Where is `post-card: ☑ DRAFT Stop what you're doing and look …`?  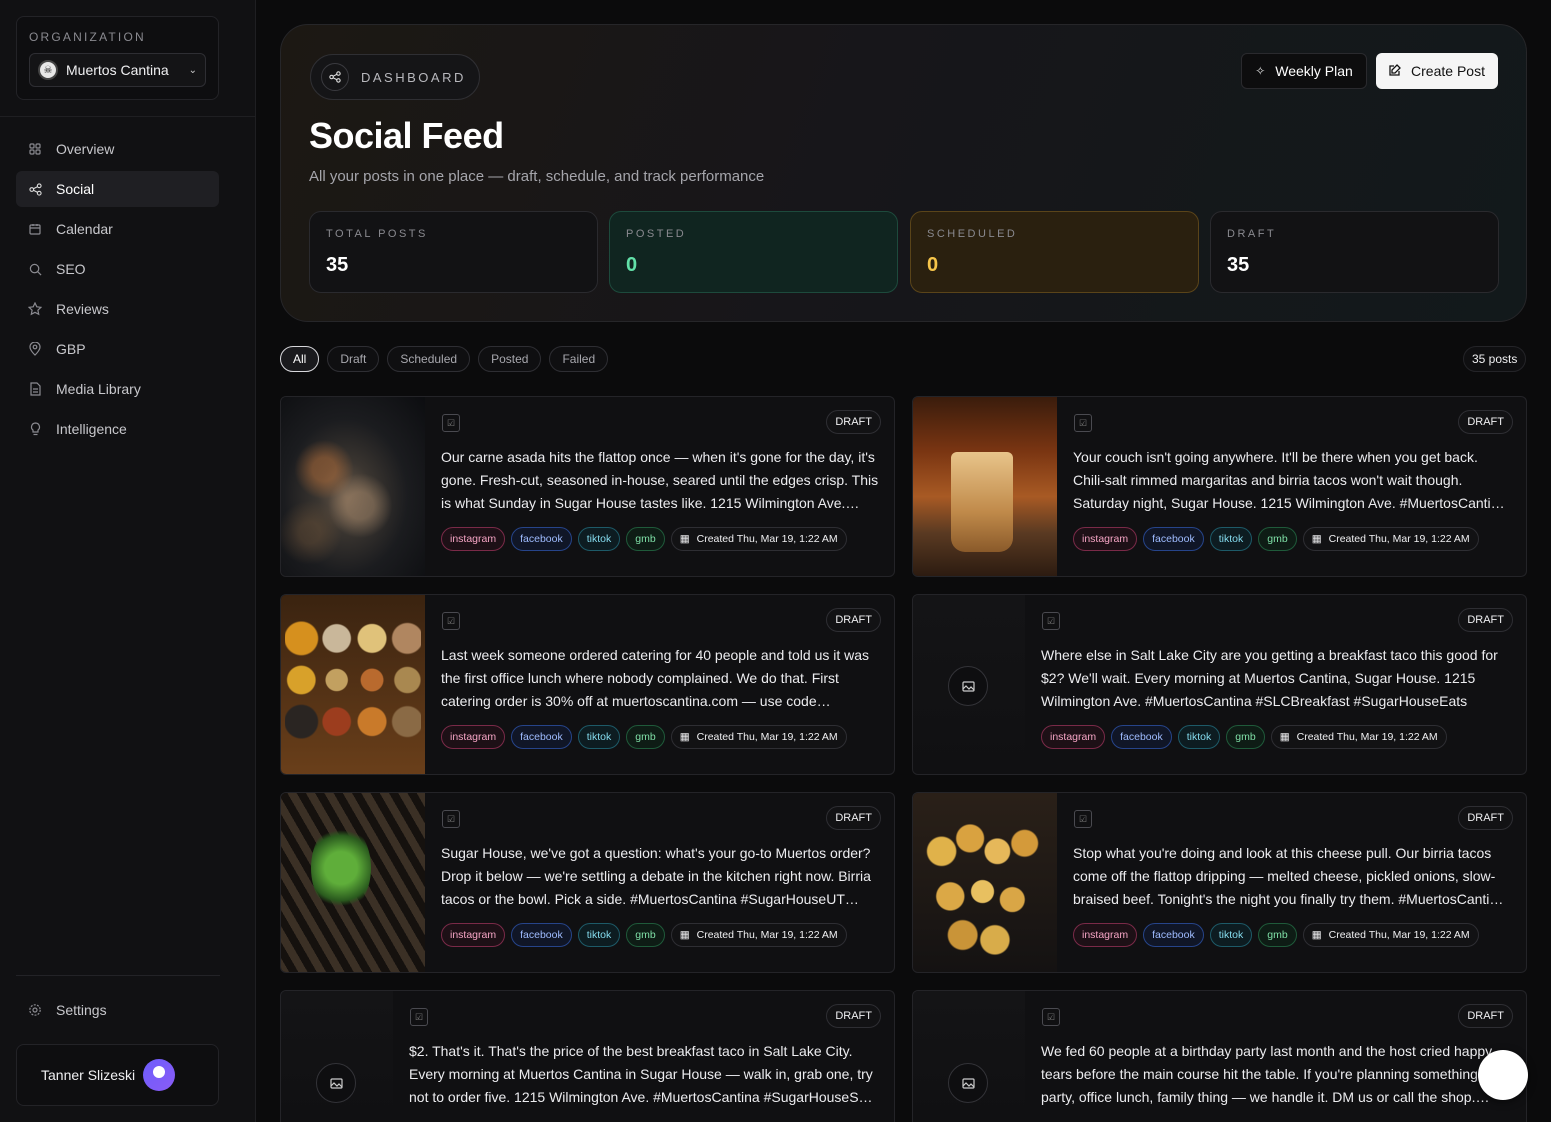 post-card: ☑ DRAFT Stop what you're doing and look … is located at coordinates (1219, 882).